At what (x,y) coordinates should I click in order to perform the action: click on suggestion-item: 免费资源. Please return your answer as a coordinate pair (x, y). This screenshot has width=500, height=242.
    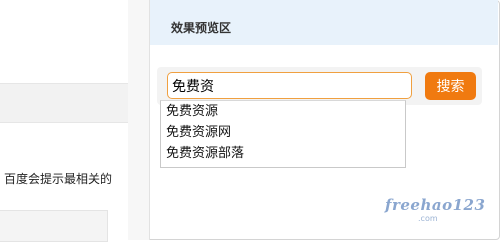
    Looking at the image, I should click on (283, 111).